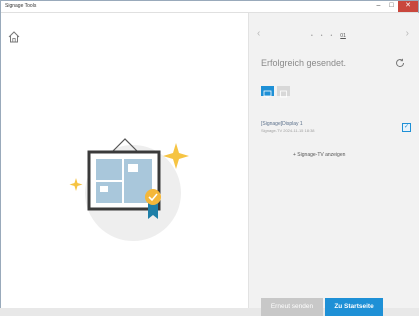 The width and height of the screenshot is (419, 316). What do you see at coordinates (14, 37) in the screenshot?
I see `home-icon` at bounding box center [14, 37].